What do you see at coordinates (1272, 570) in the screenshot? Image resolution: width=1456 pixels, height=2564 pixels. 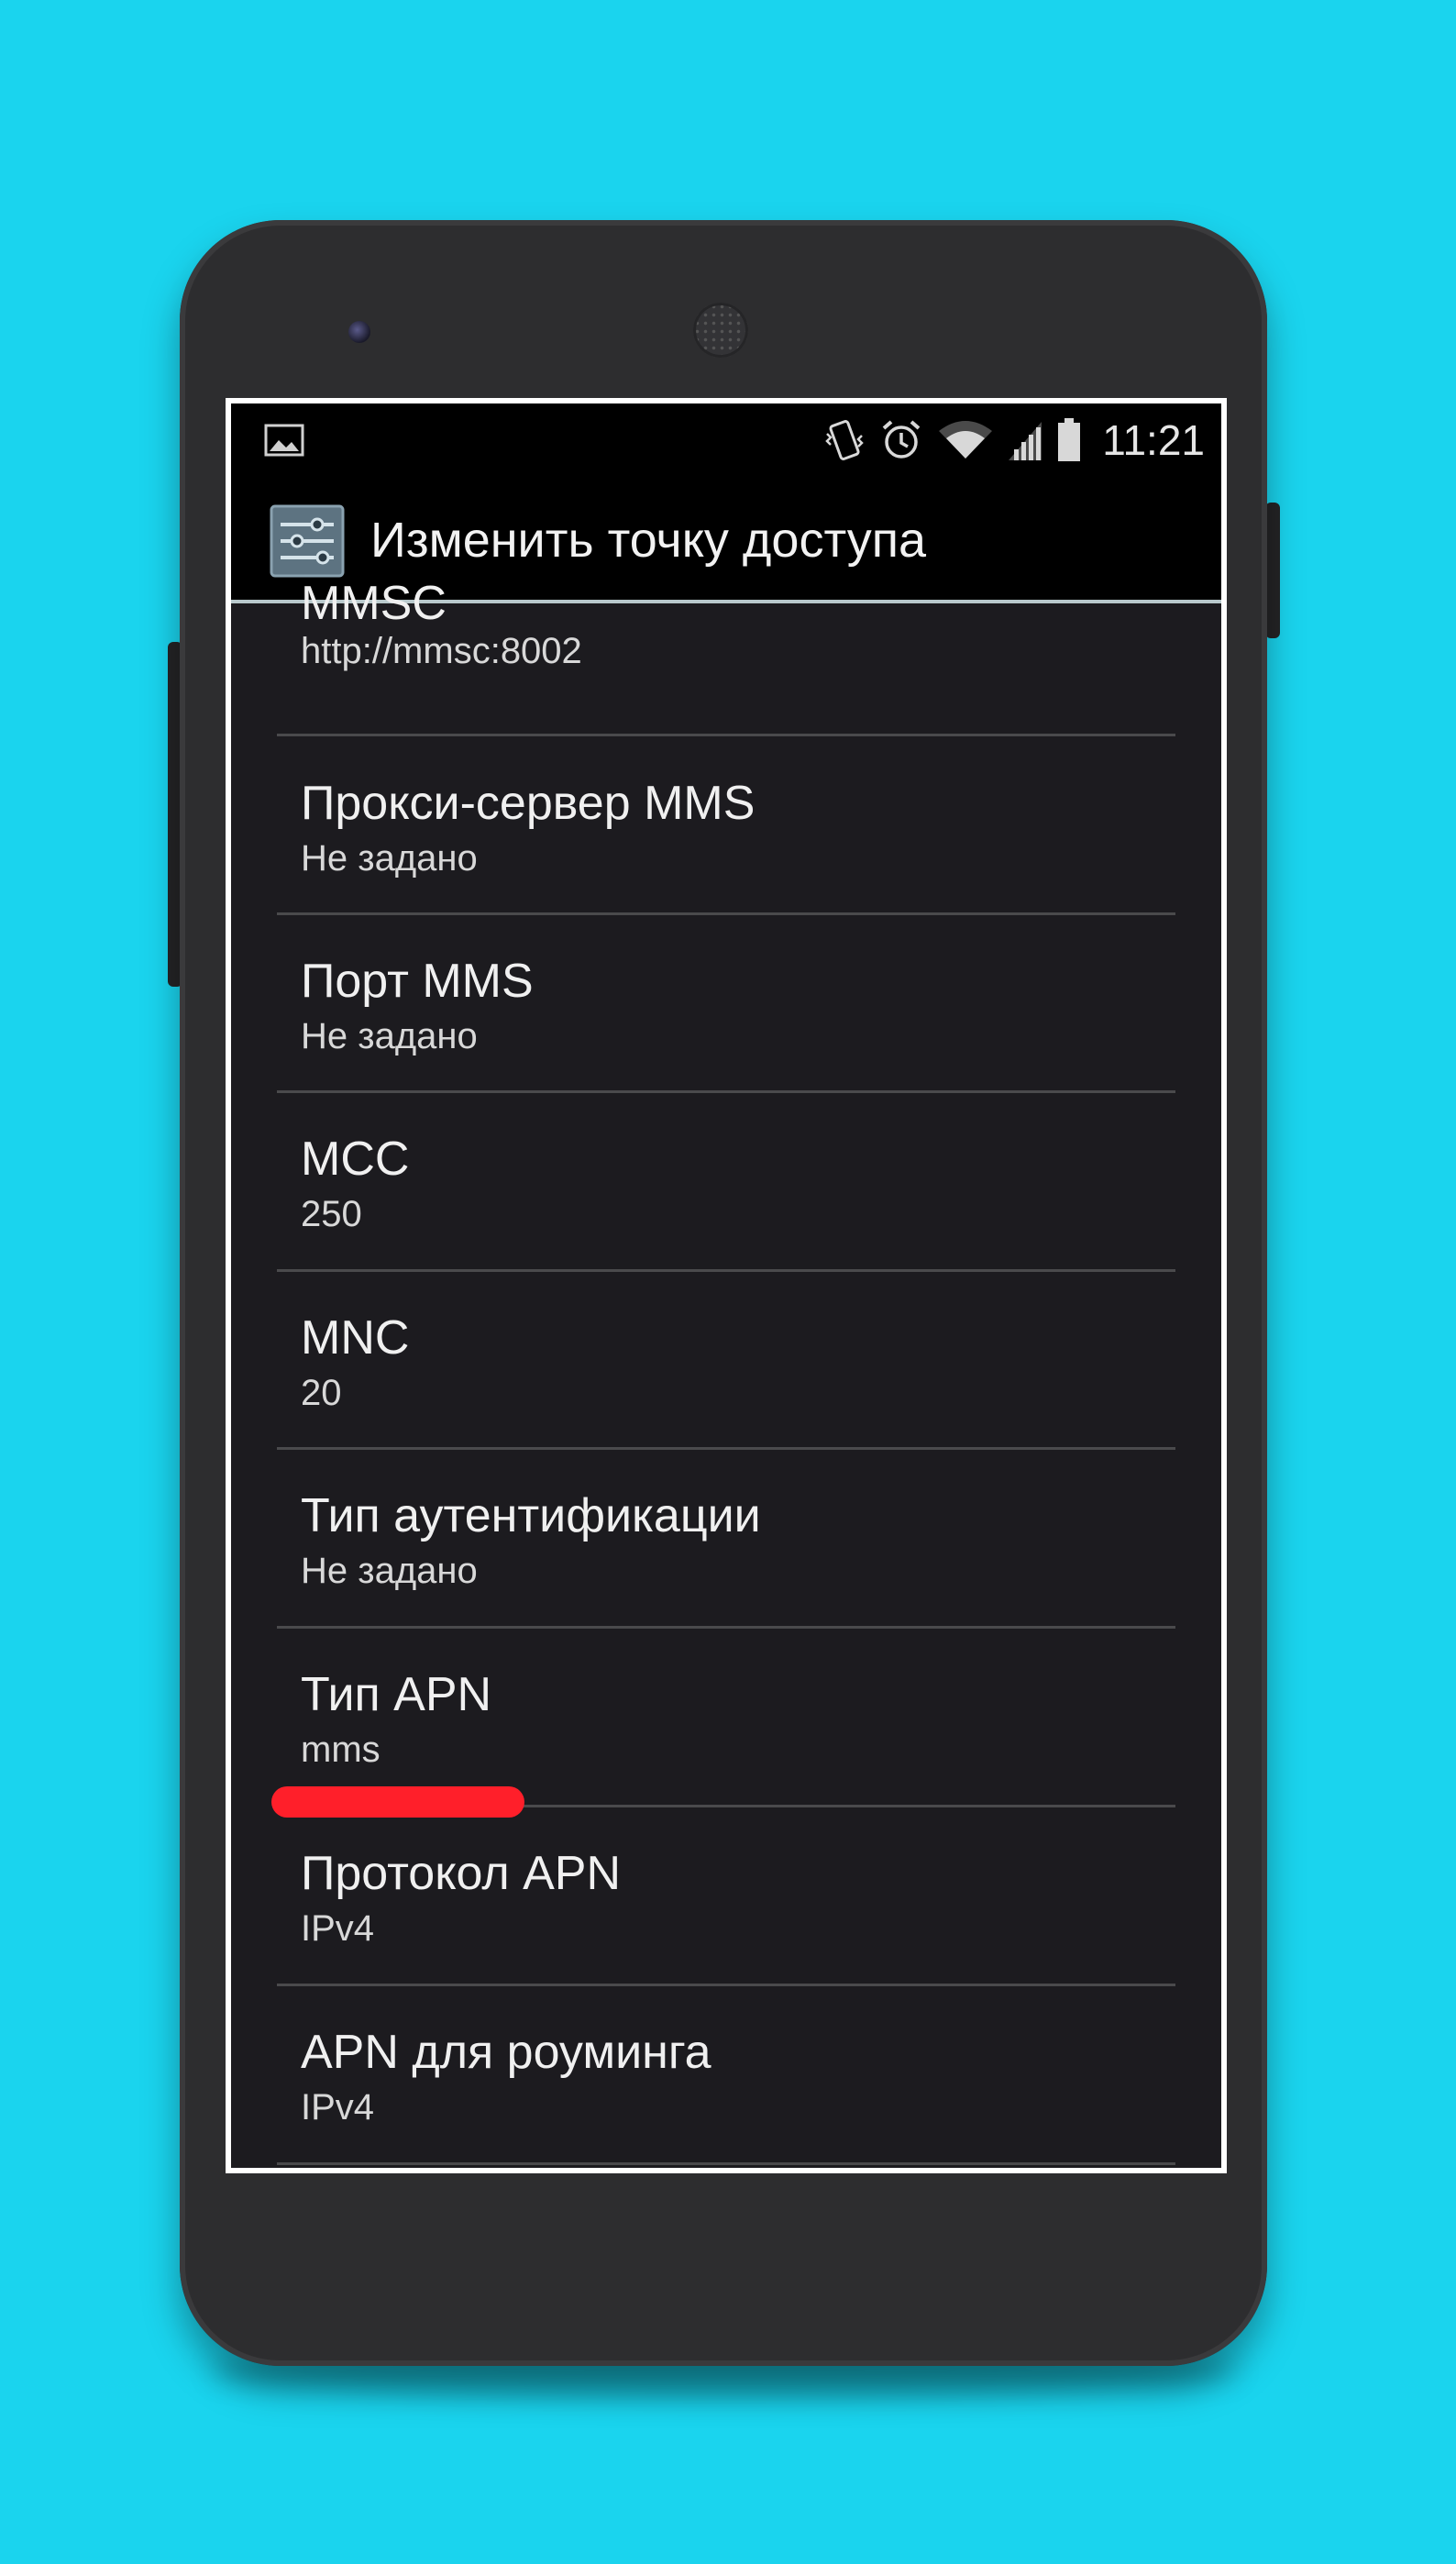 I see `power-button` at bounding box center [1272, 570].